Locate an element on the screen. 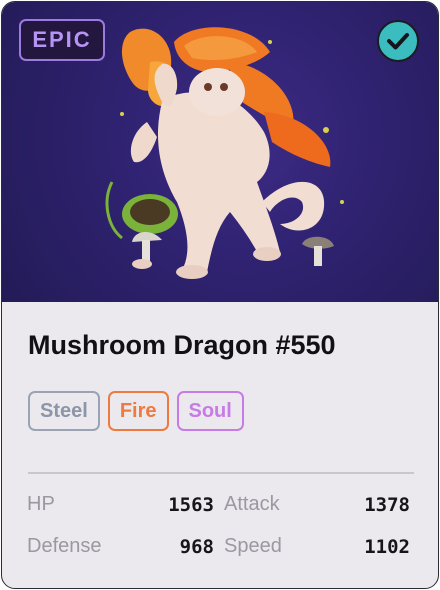  stat-value-defense: 968 is located at coordinates (196, 547).